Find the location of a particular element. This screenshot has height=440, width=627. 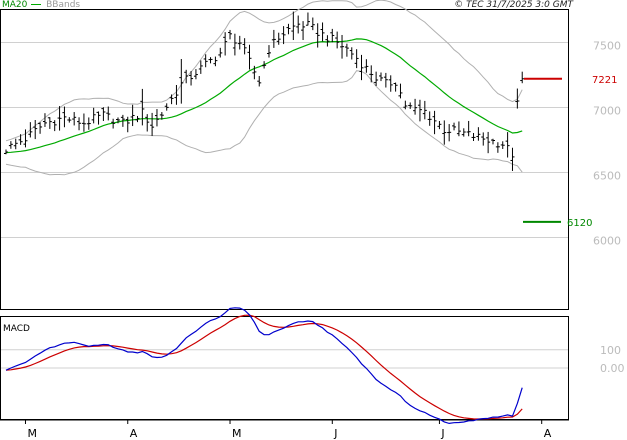

legend-bbands: BBands is located at coordinates (63, 5).